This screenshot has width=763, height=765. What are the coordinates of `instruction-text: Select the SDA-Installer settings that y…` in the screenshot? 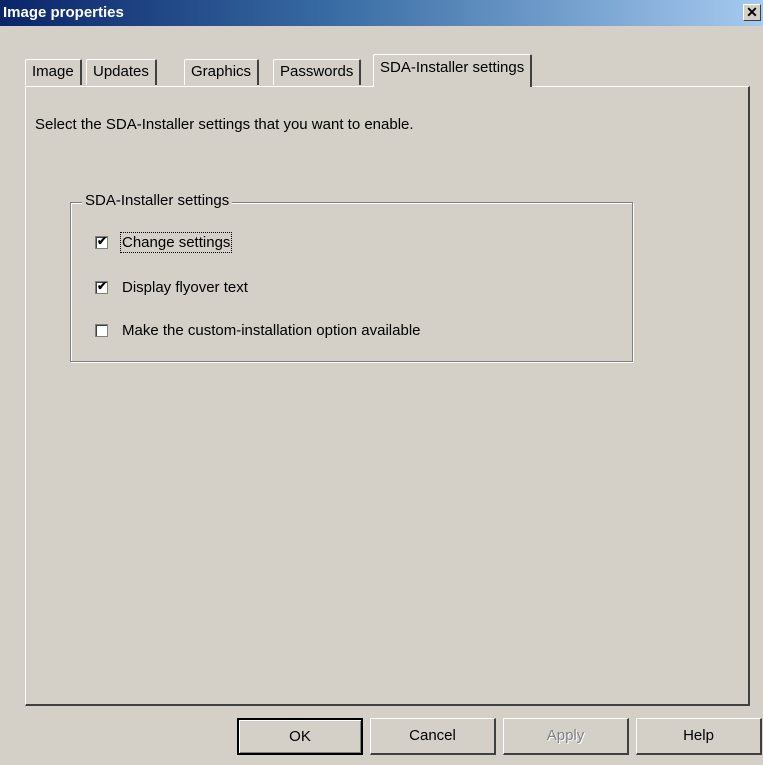 It's located at (224, 124).